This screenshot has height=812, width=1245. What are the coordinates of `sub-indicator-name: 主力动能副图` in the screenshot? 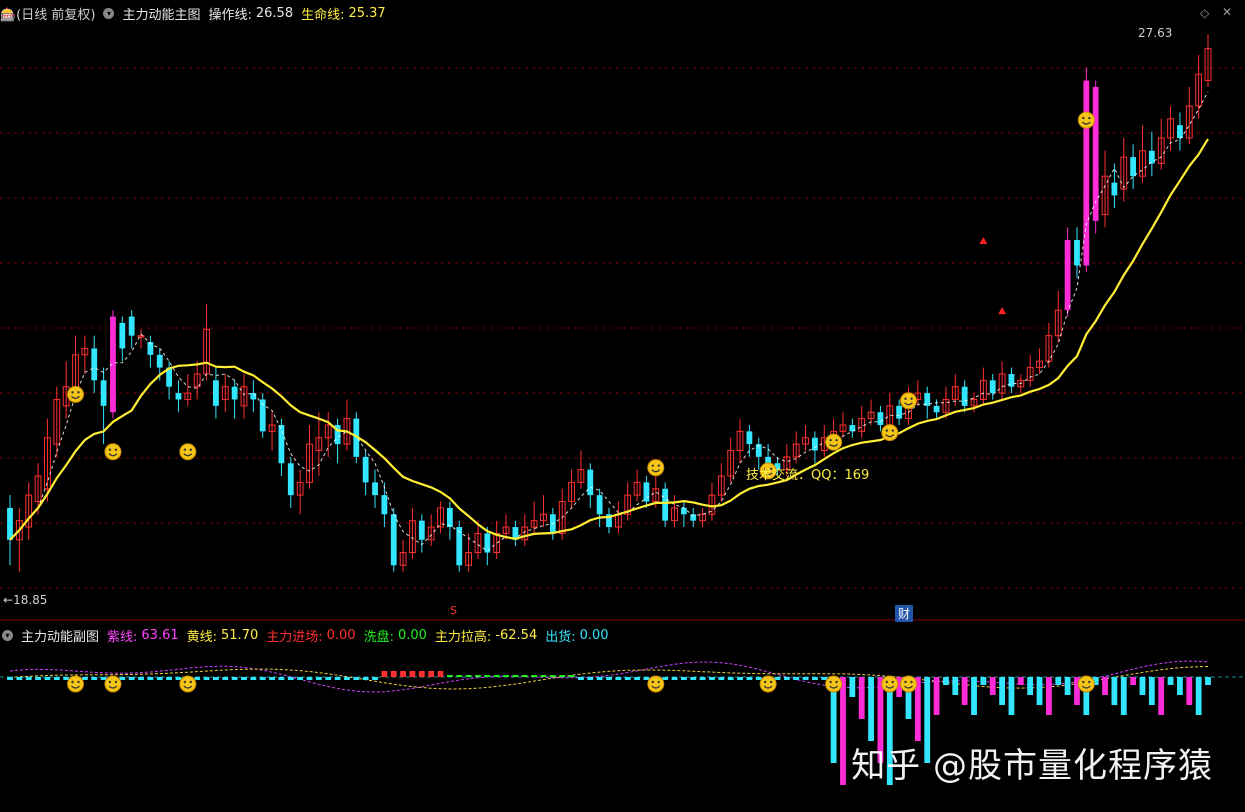 It's located at (60, 635).